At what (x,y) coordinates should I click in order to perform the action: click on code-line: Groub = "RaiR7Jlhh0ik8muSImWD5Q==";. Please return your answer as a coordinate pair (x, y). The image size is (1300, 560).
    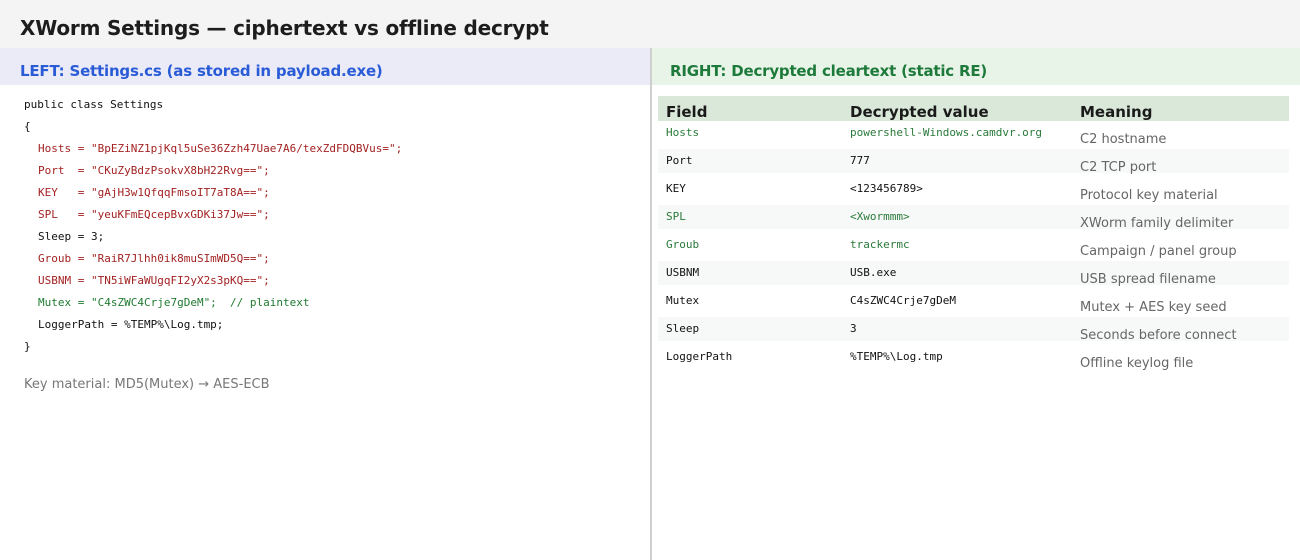
    Looking at the image, I should click on (154, 258).